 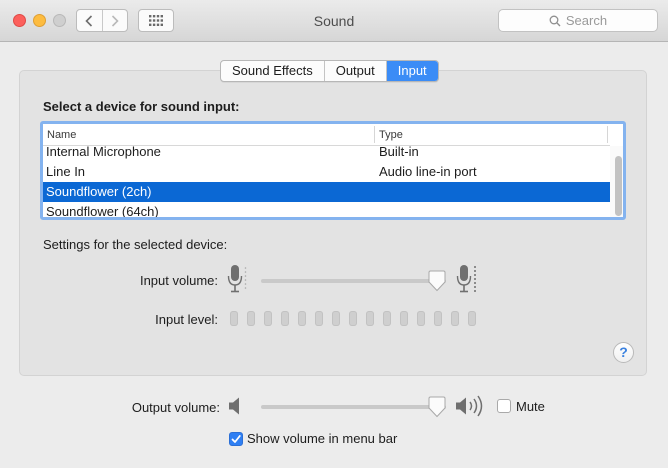 I want to click on device-name: Line In, so click(x=66, y=171).